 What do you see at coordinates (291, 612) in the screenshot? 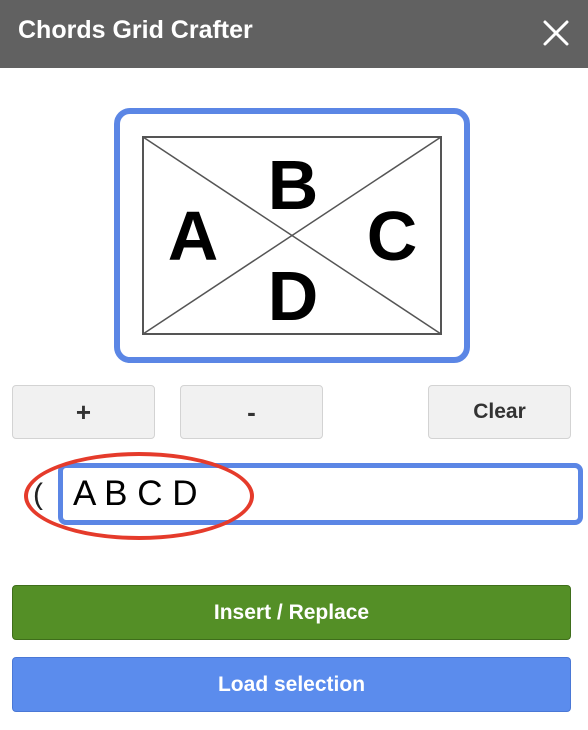
I see `insert-replace-button: Insert / Replace` at bounding box center [291, 612].